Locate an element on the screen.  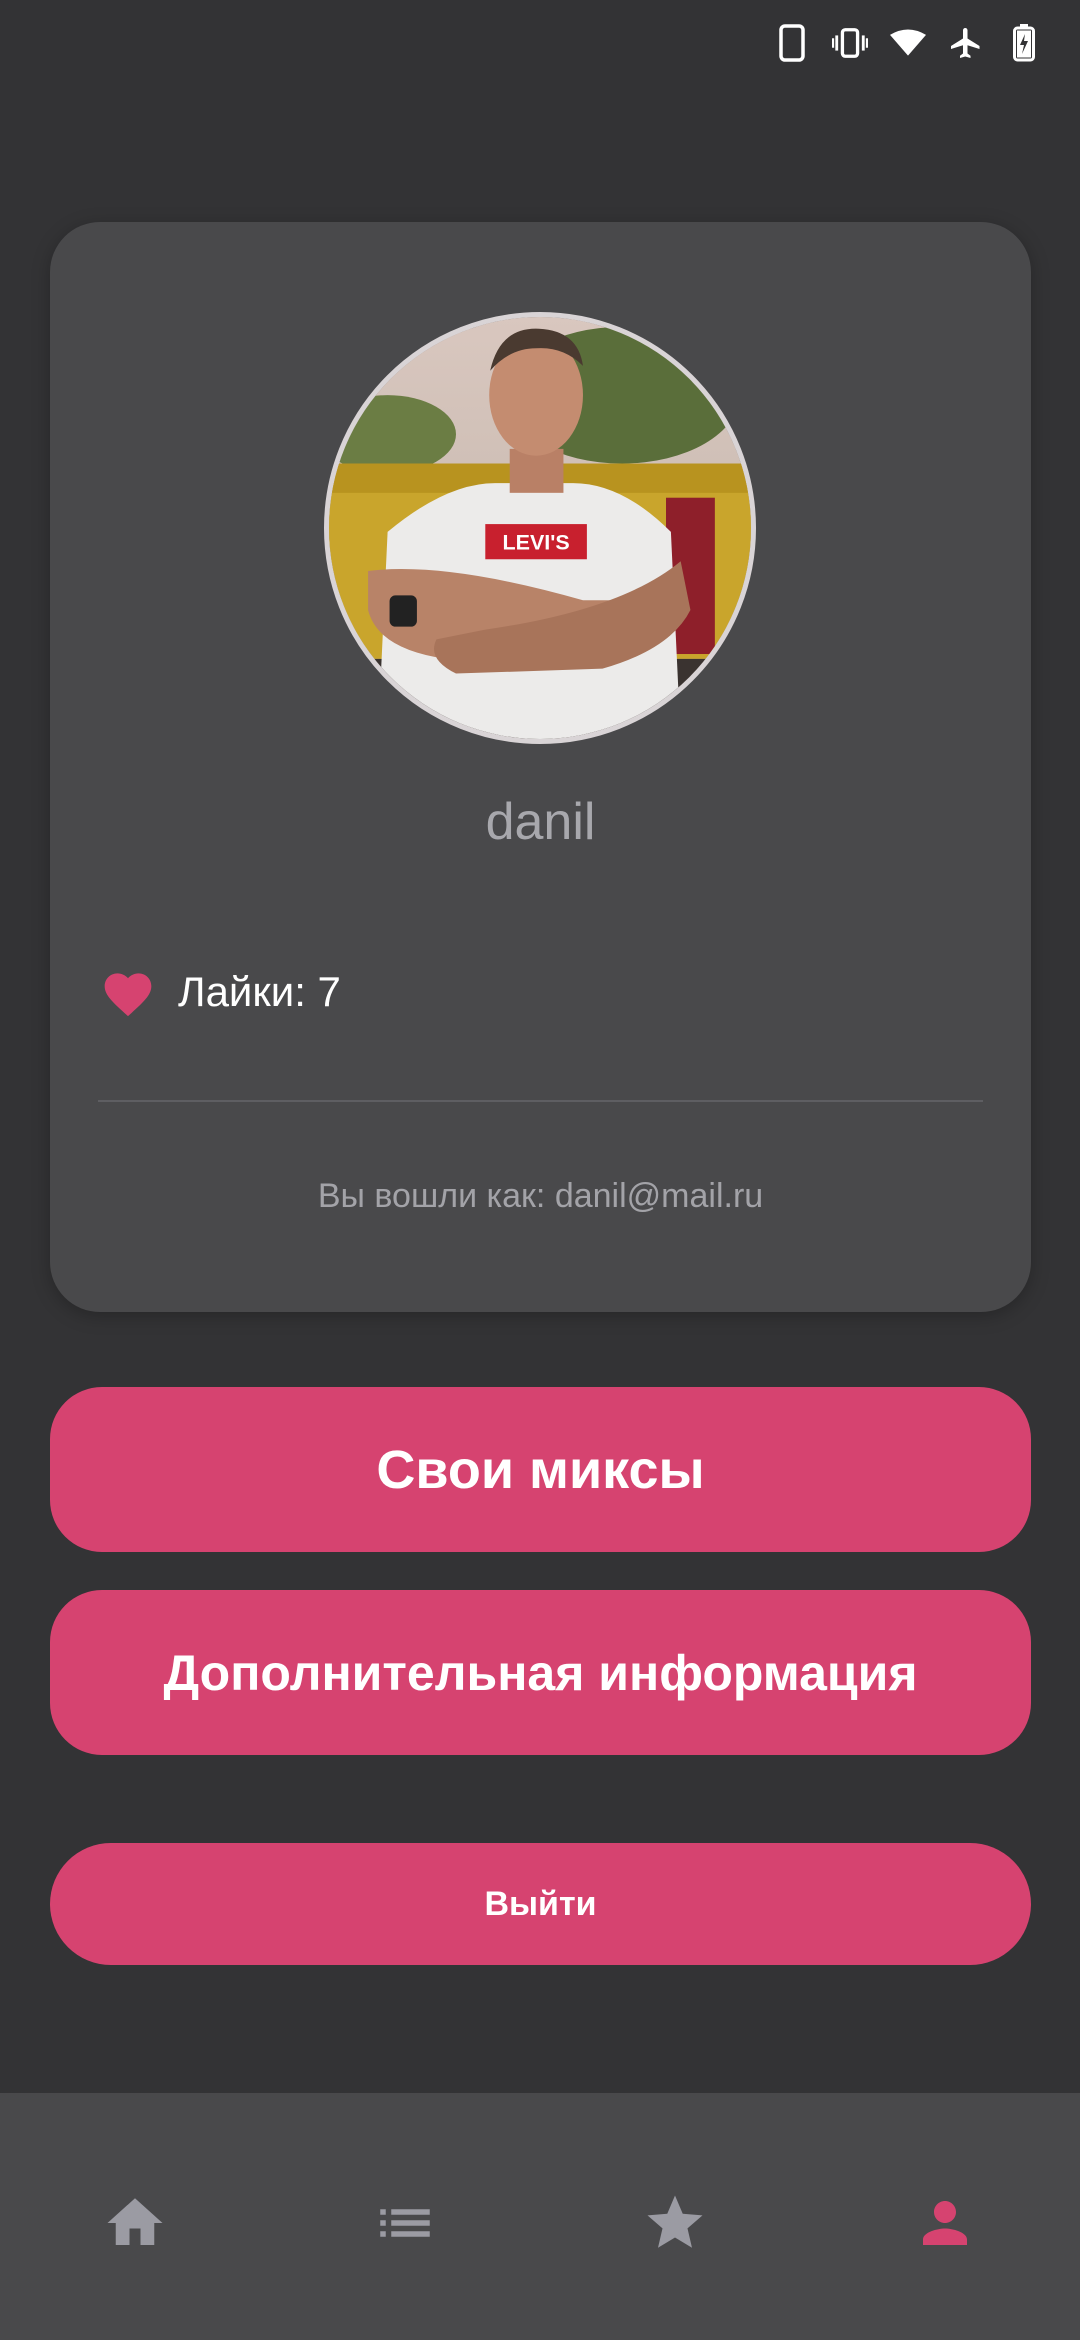
phone-icon is located at coordinates (792, 43).